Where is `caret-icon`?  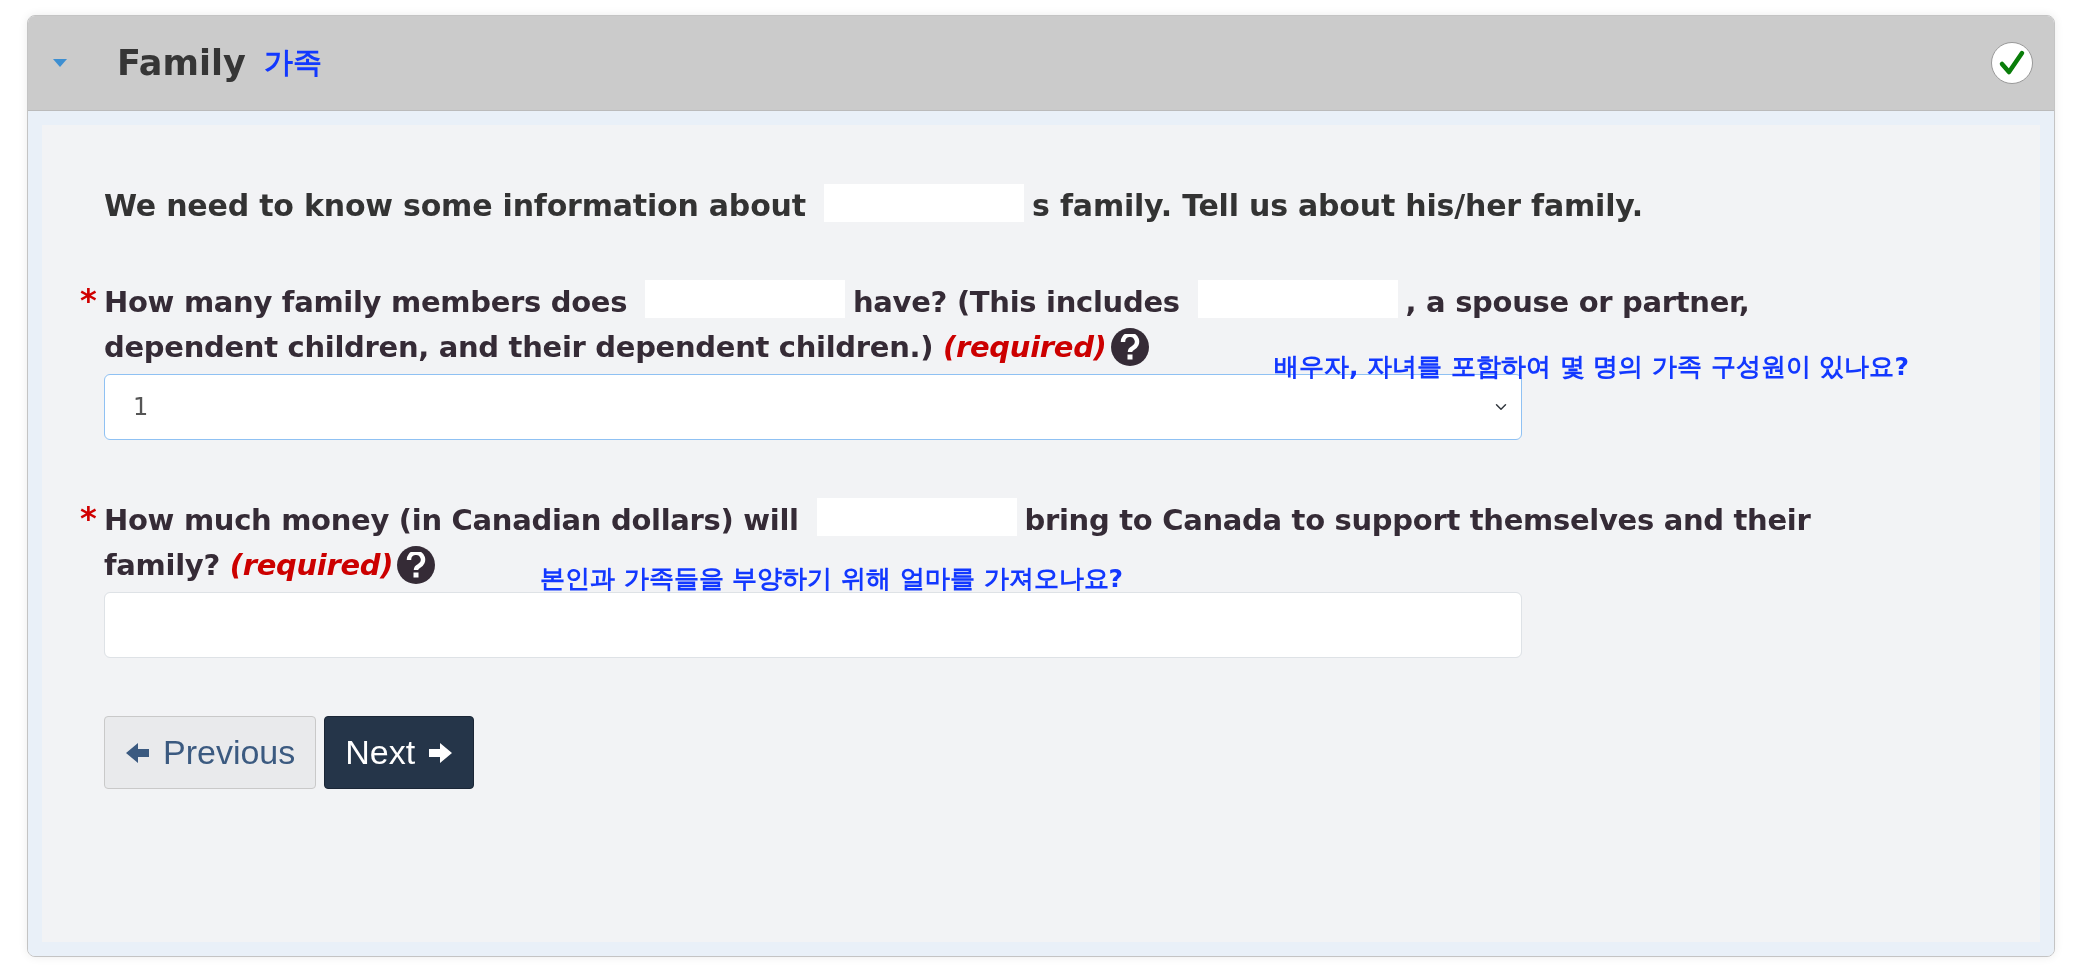
caret-icon is located at coordinates (60, 63).